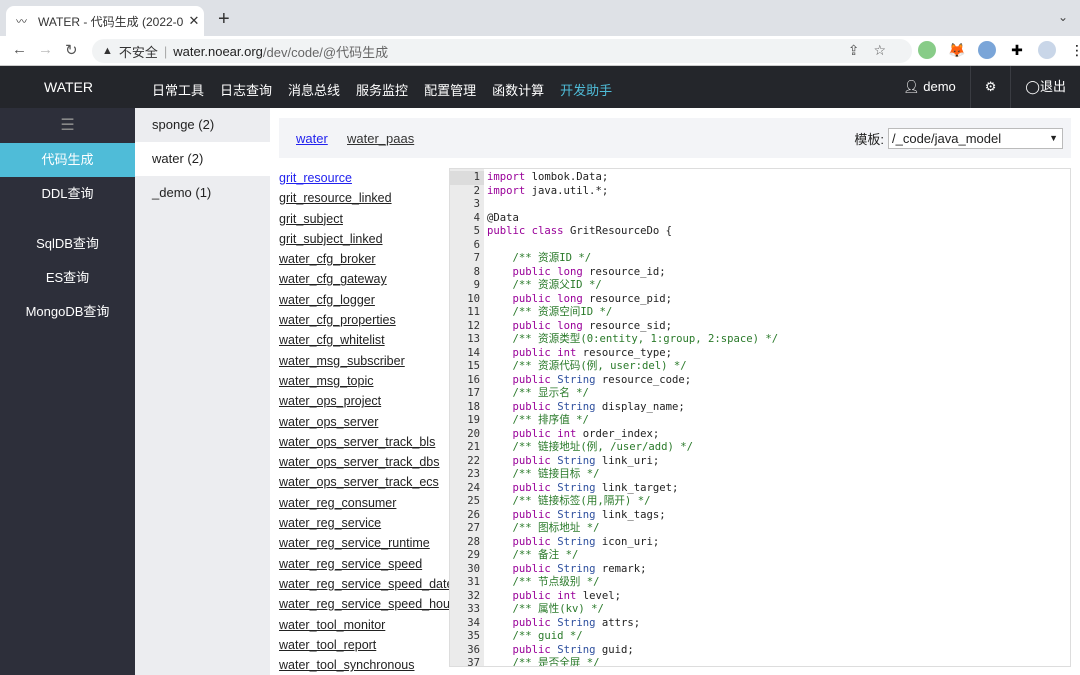 The width and height of the screenshot is (1080, 675). I want to click on metamask-icon: 🦊, so click(957, 50).